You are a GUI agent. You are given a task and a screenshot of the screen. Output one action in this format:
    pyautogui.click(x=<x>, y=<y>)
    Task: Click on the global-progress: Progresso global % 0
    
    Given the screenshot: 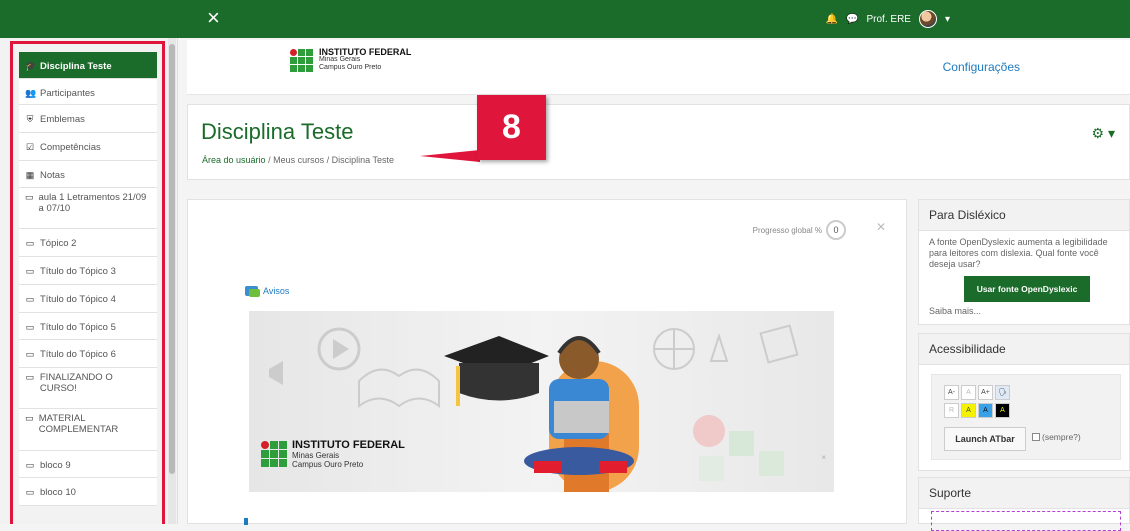 What is the action you would take?
    pyautogui.click(x=799, y=230)
    